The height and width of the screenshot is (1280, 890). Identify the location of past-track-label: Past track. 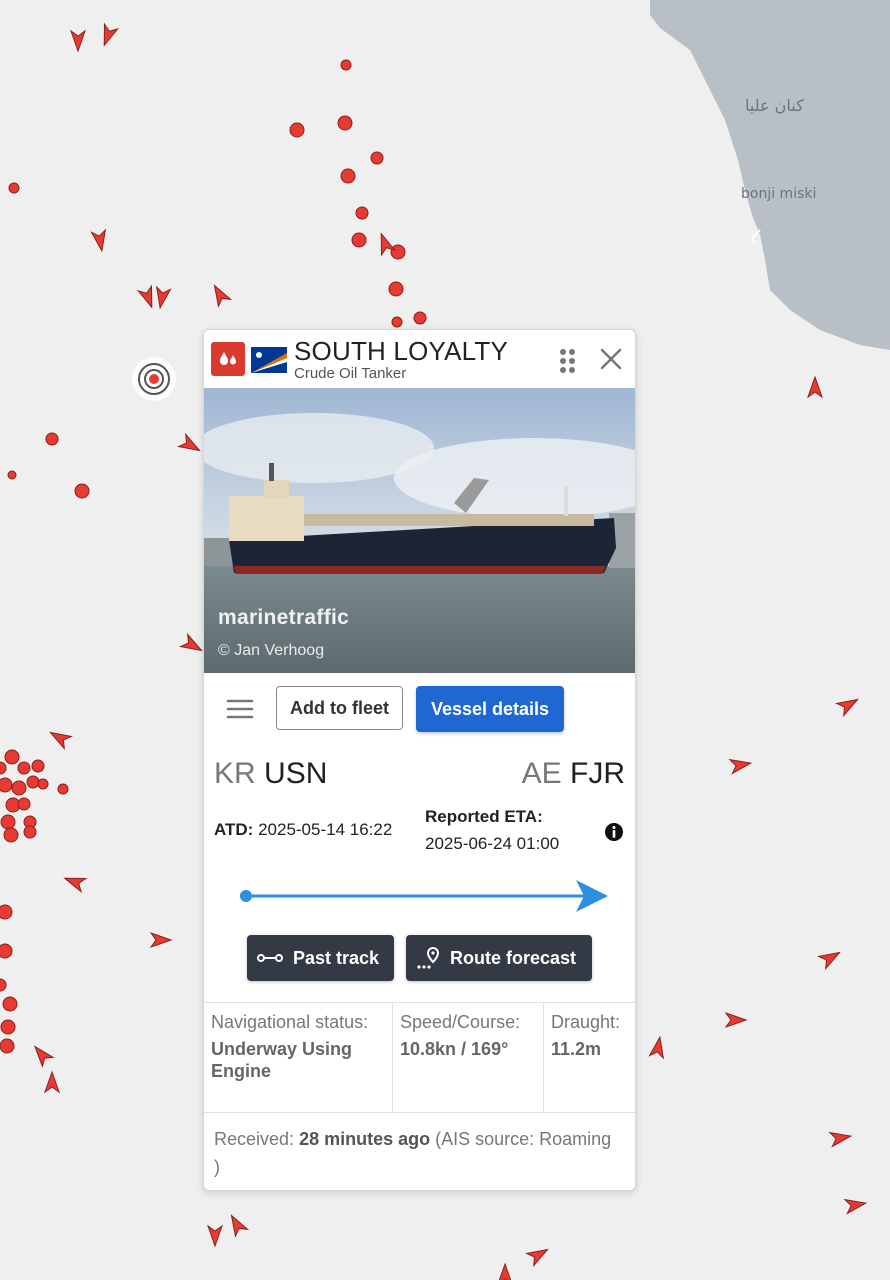
(336, 957).